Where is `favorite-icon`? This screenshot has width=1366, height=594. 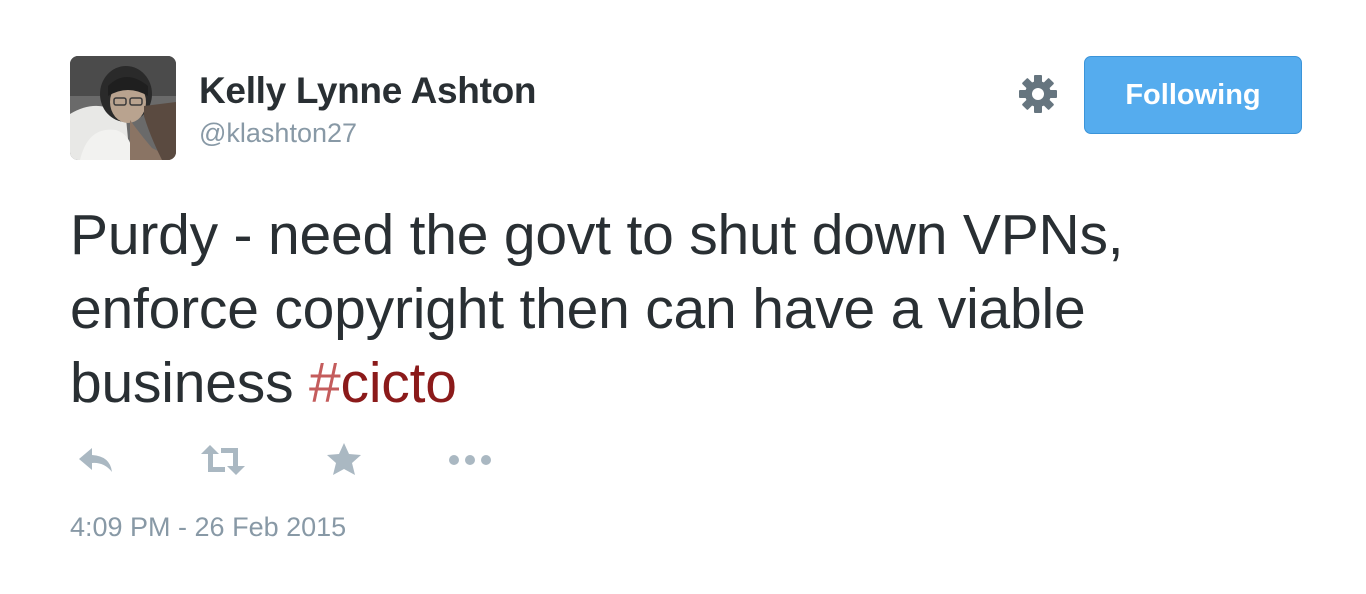 favorite-icon is located at coordinates (344, 460).